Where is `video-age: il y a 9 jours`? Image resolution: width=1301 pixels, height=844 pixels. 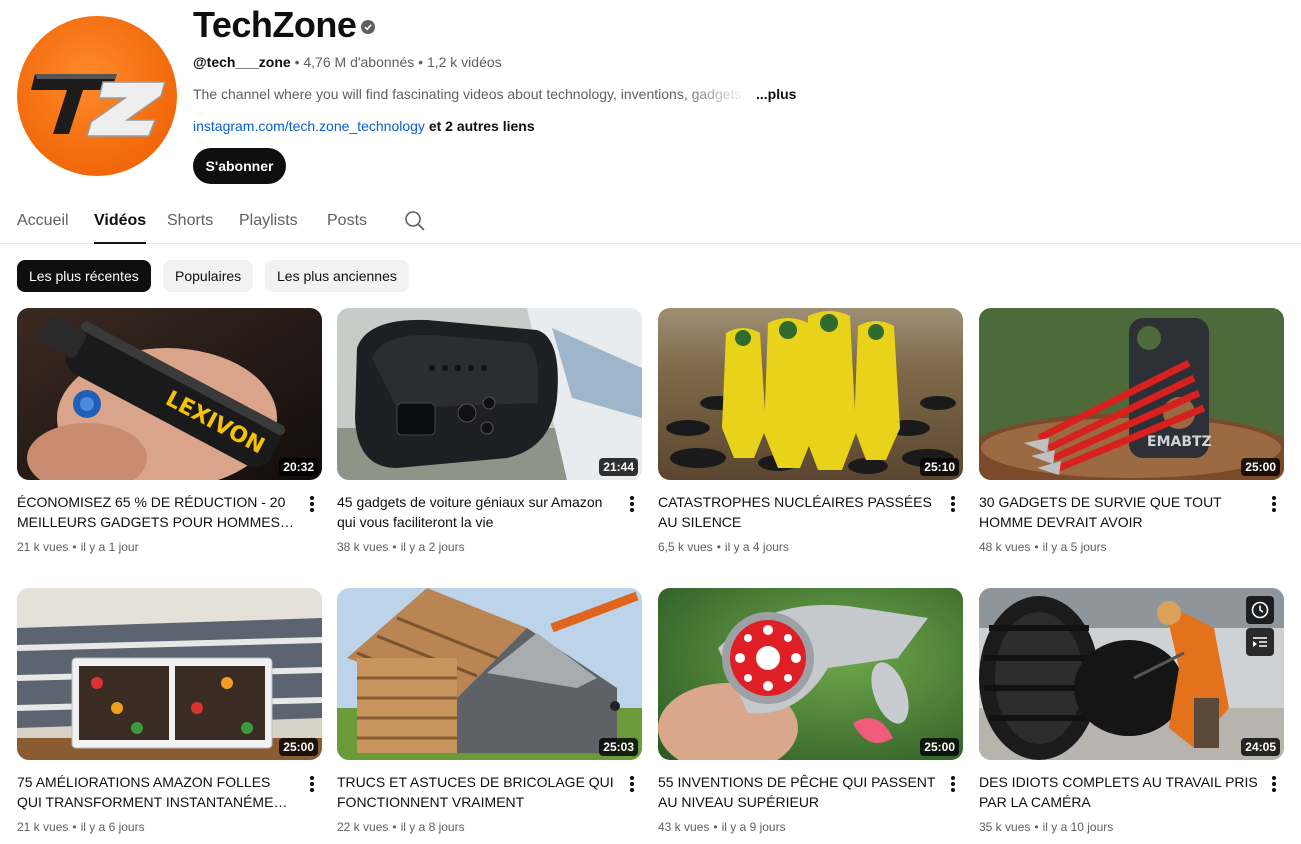
video-age: il y a 9 jours is located at coordinates (753, 827).